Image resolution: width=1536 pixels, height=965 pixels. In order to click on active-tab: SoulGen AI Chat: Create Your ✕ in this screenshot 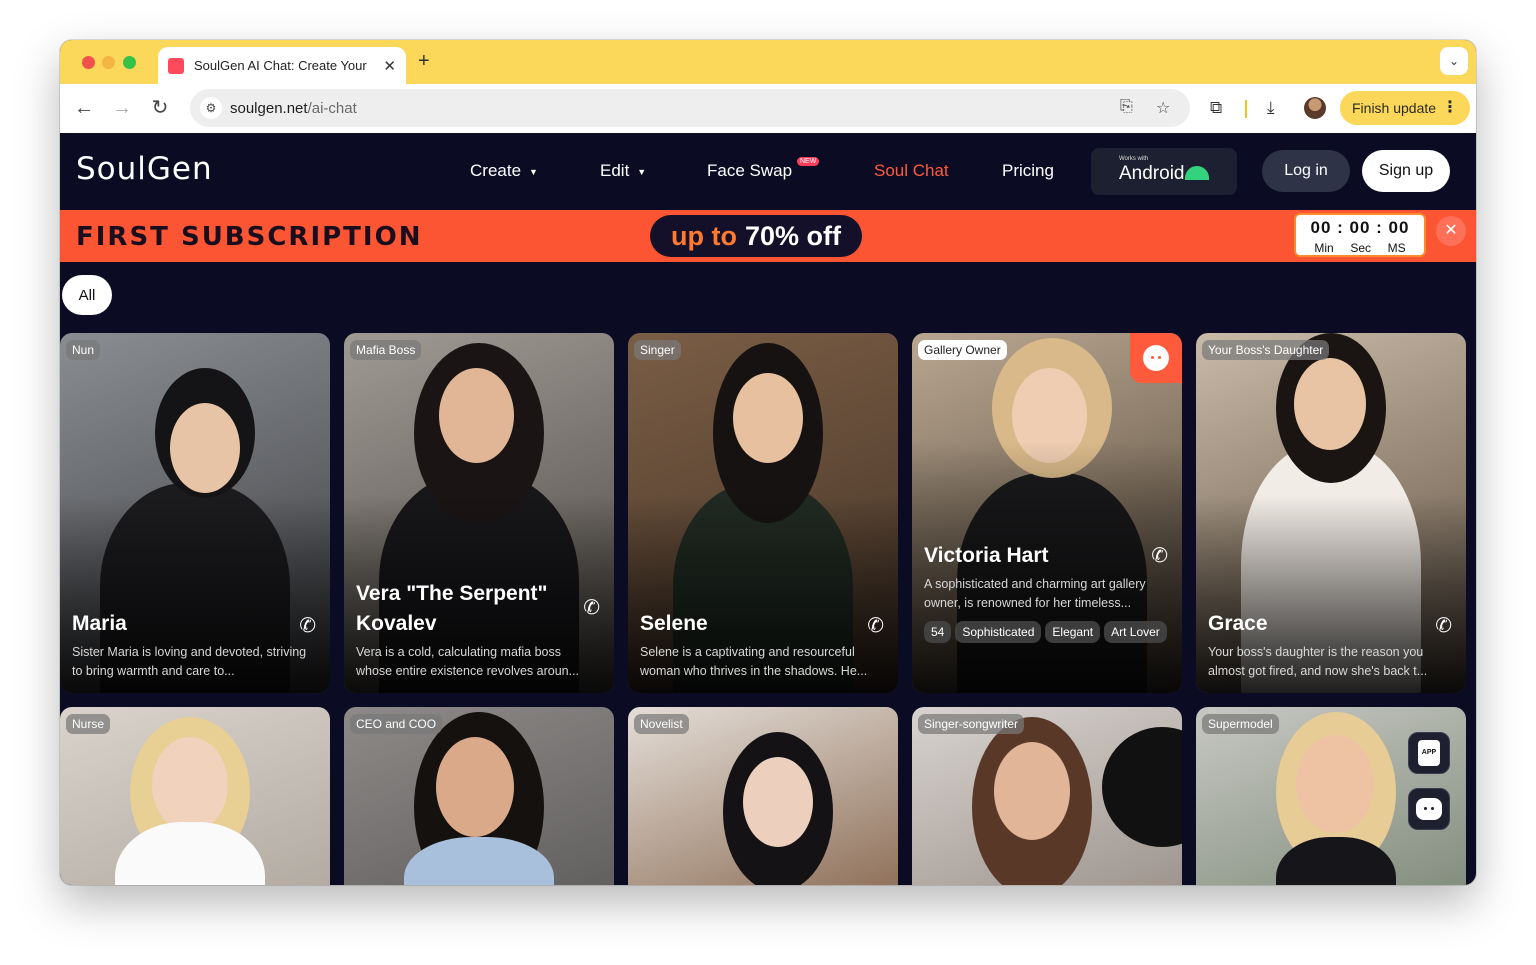, I will do `click(282, 65)`.